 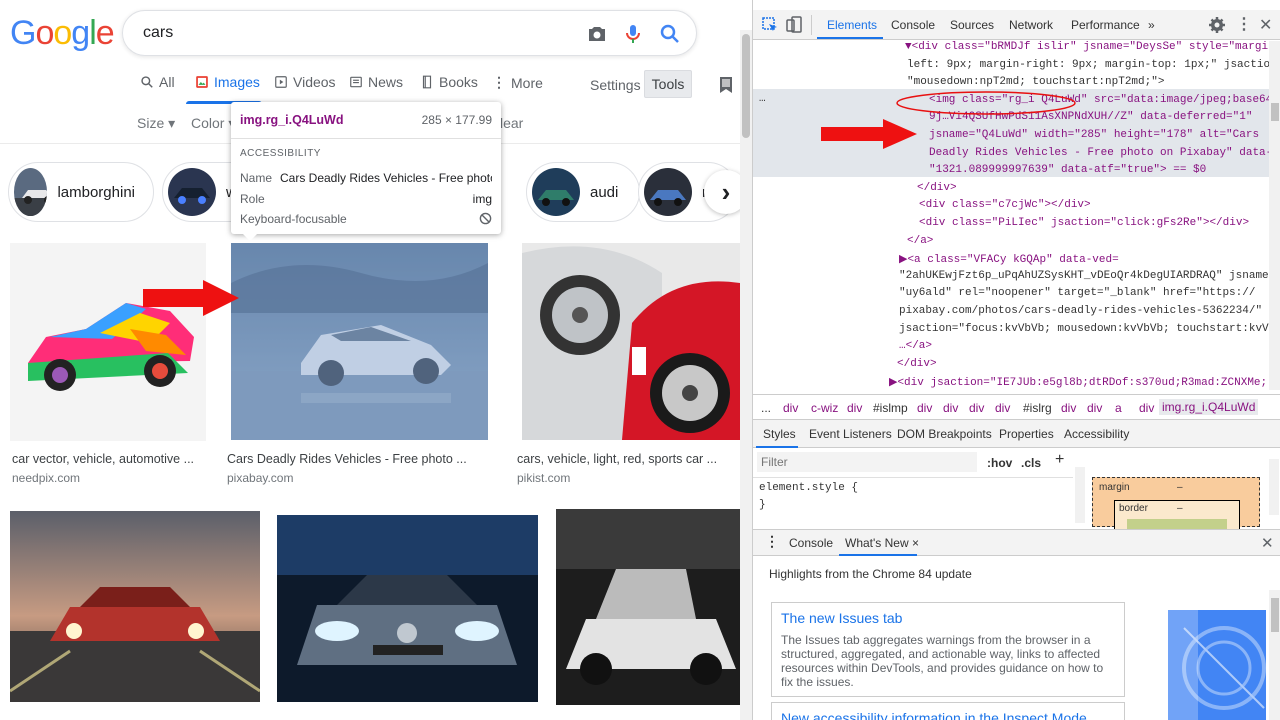 I want to click on dom-node-line: <div class="c7cjWc"></div>, so click(x=1005, y=205).